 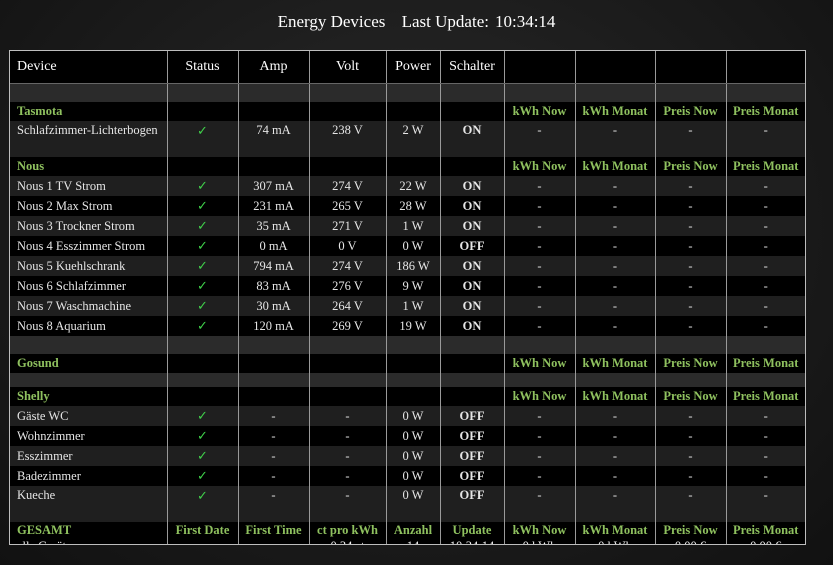 What do you see at coordinates (88, 504) in the screenshot?
I see `device-name: Kueche` at bounding box center [88, 504].